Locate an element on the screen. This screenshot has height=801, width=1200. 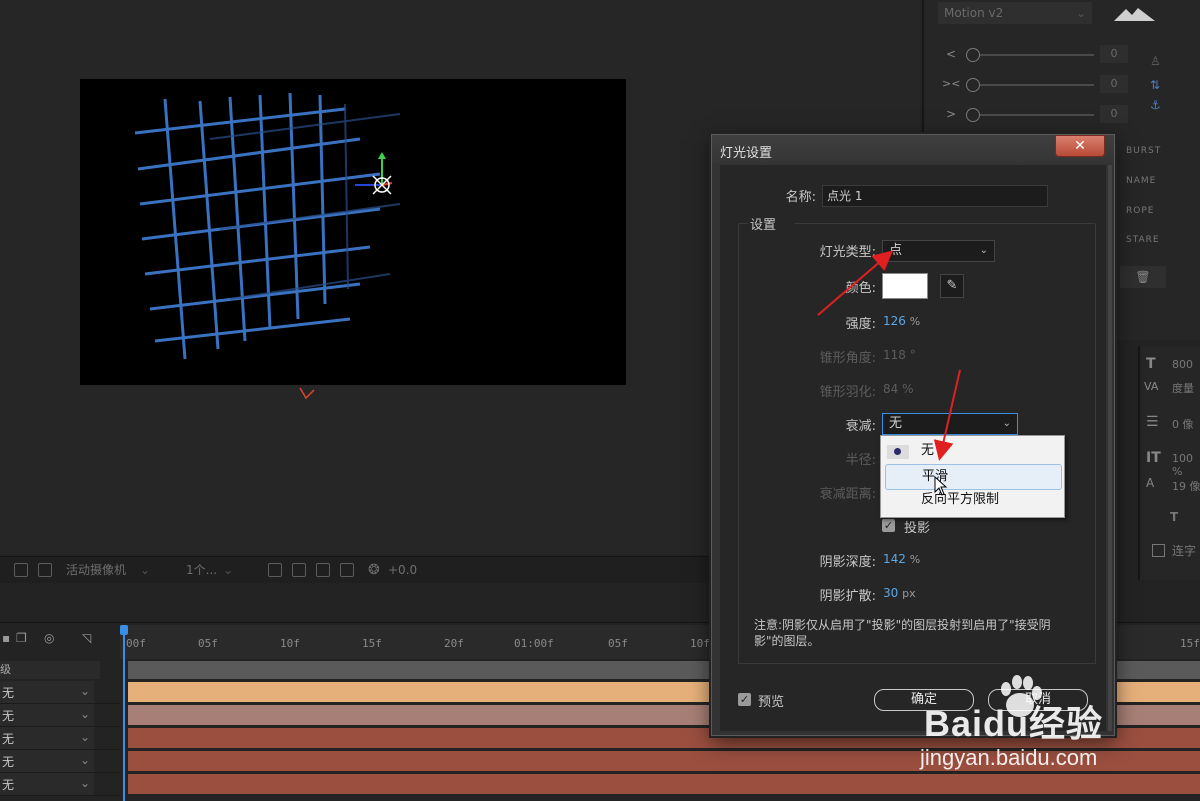
color-swatch is located at coordinates (905, 286).